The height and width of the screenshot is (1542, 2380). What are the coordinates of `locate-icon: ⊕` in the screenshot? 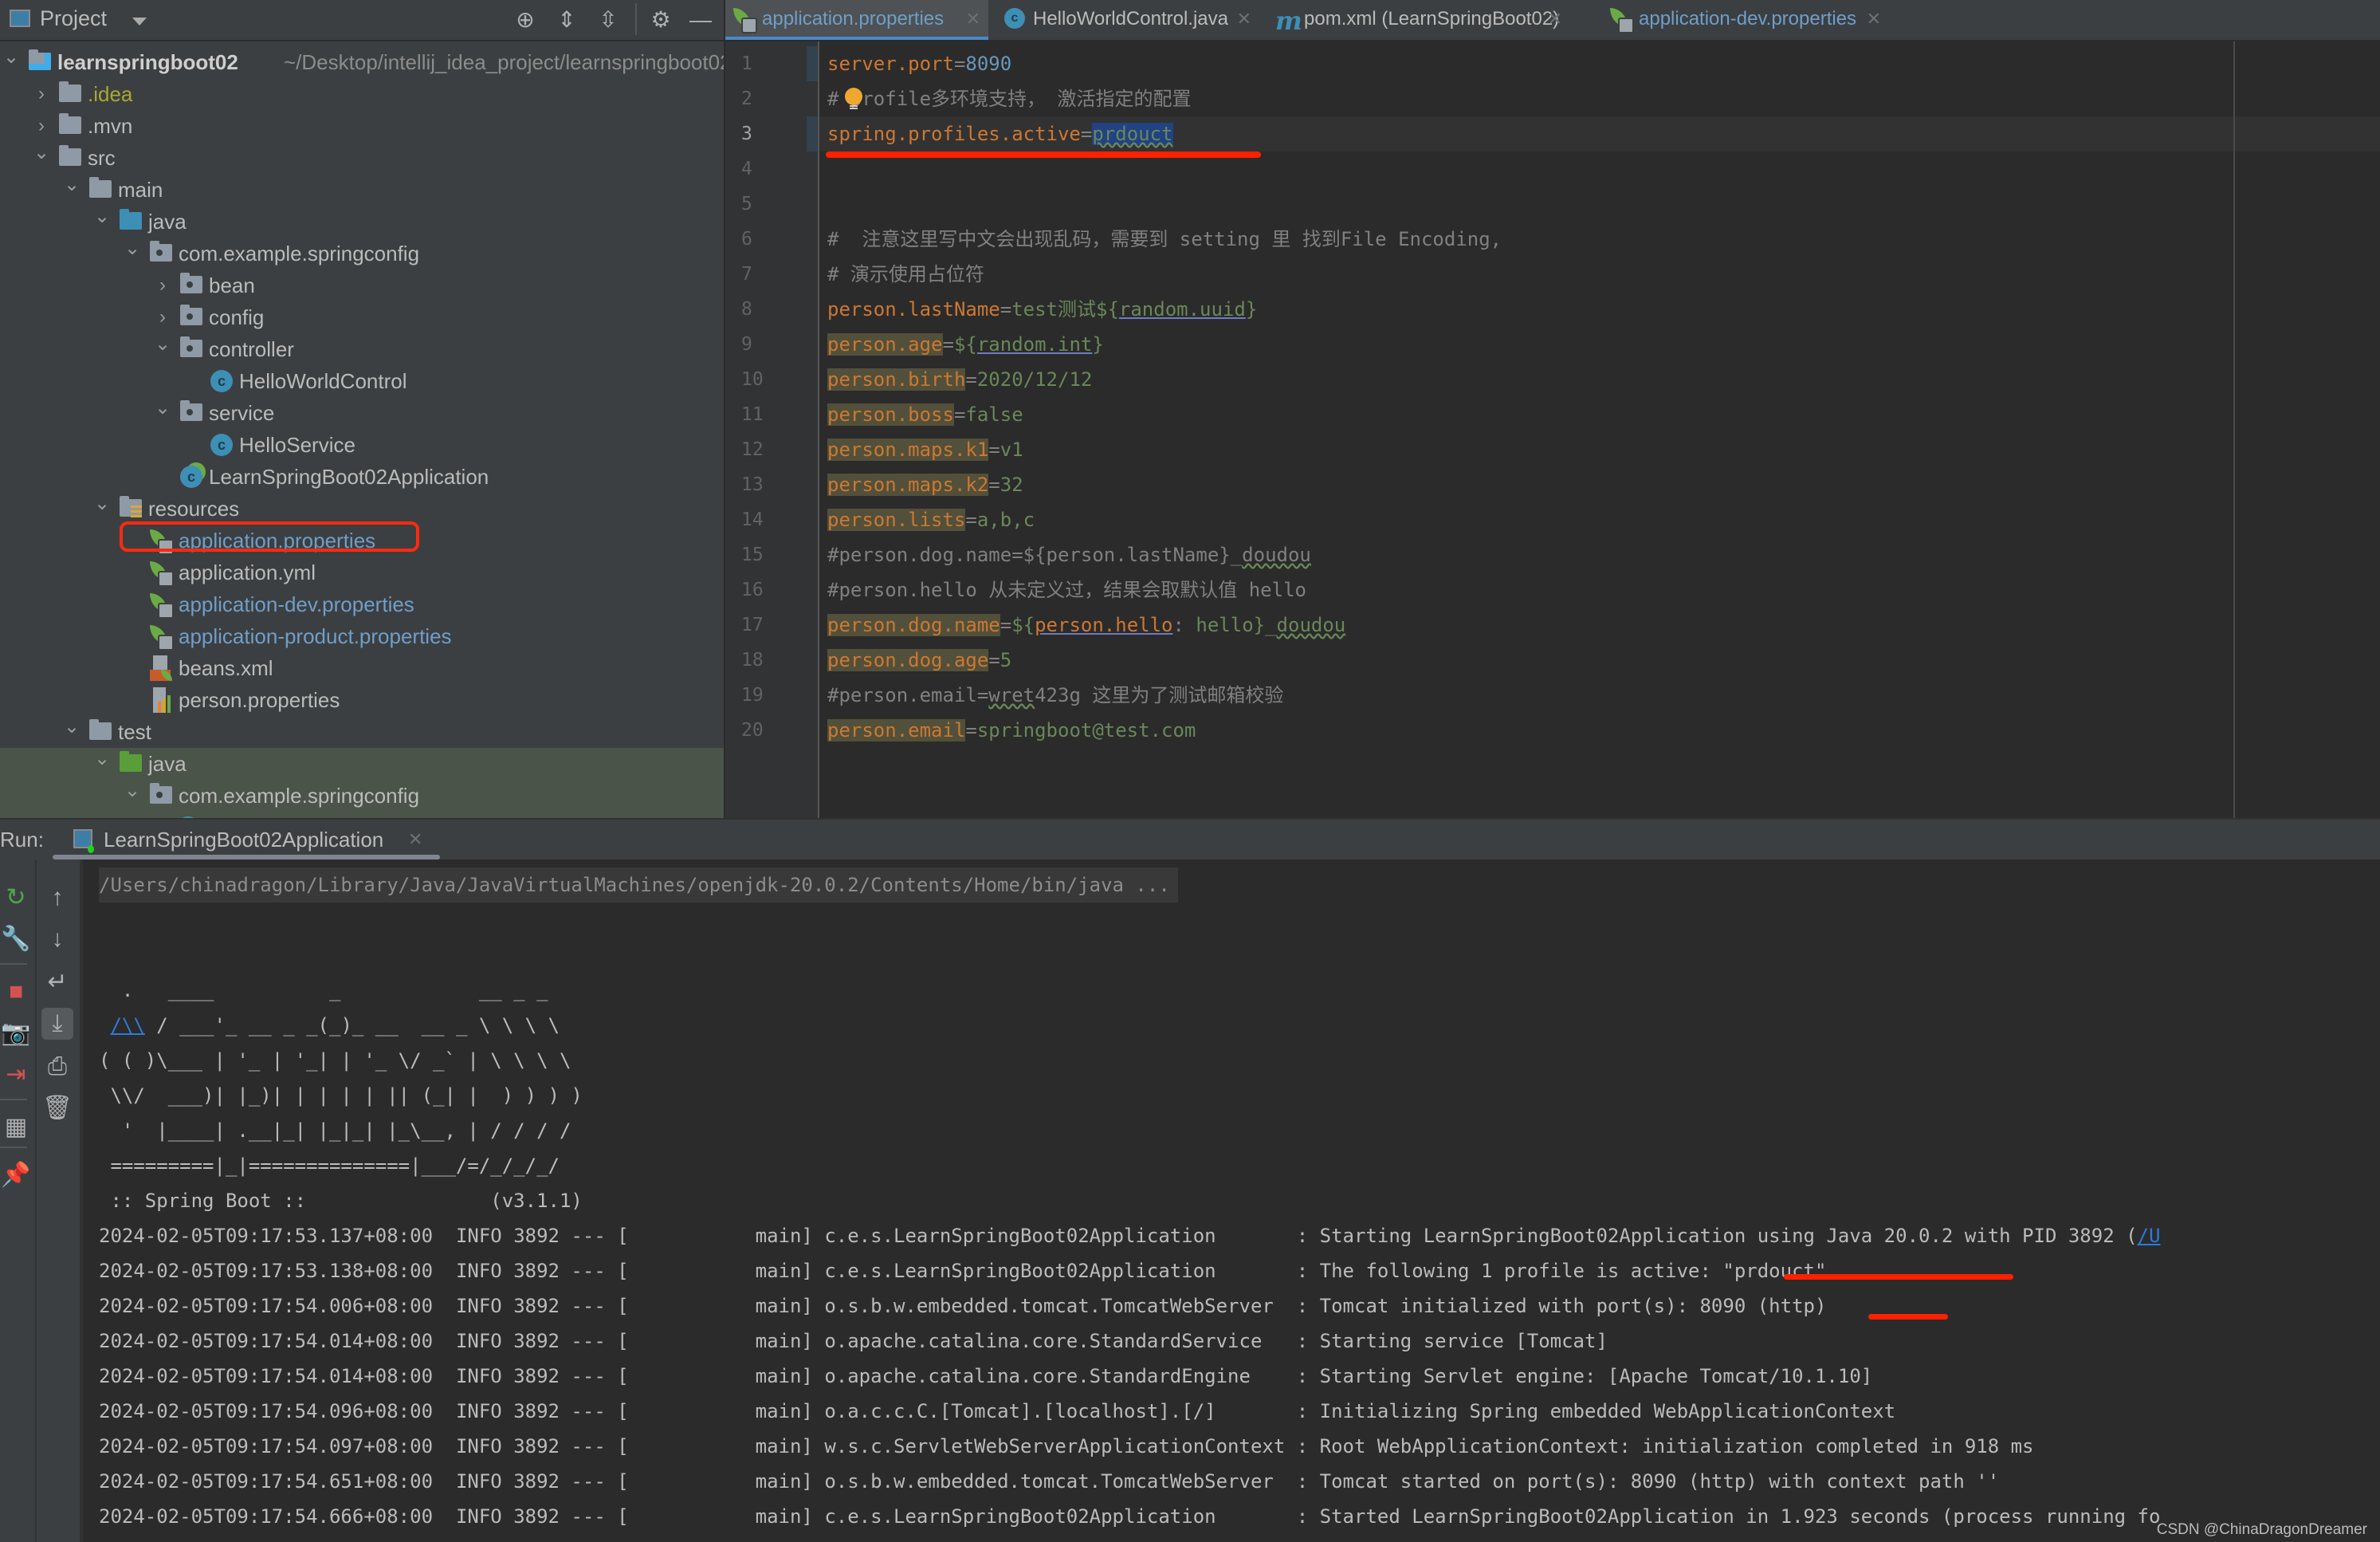 It's located at (525, 19).